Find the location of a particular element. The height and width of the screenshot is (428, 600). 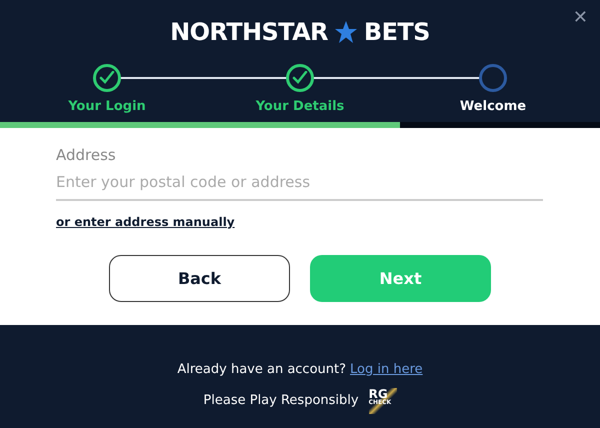

field-label: Address is located at coordinates (86, 155).